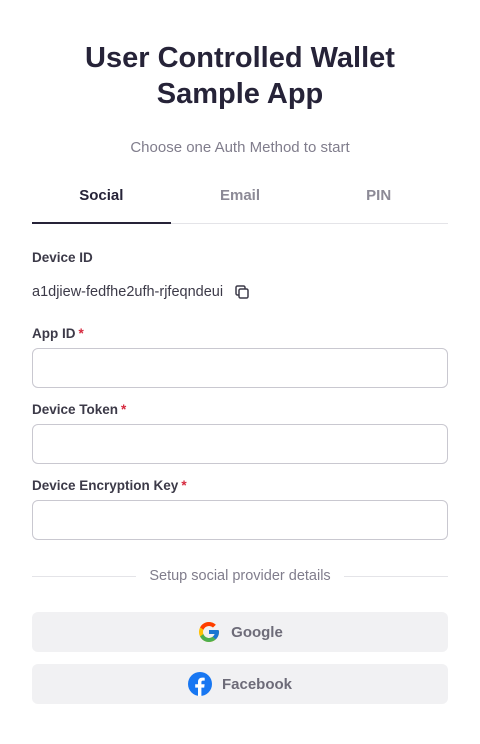 This screenshot has height=744, width=480. What do you see at coordinates (396, 576) in the screenshot?
I see `divider-line-right` at bounding box center [396, 576].